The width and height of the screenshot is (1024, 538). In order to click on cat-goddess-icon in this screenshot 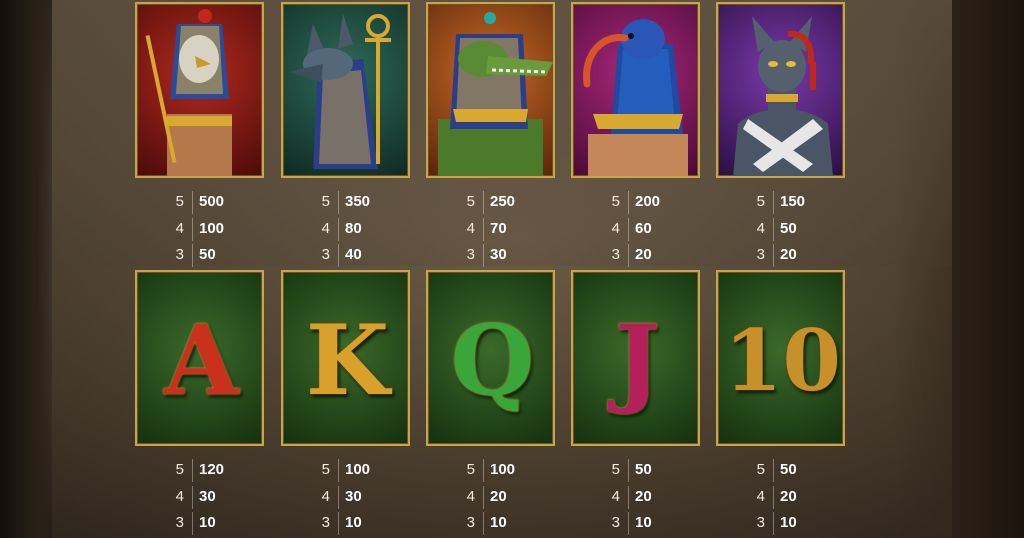, I will do `click(783, 96)`.